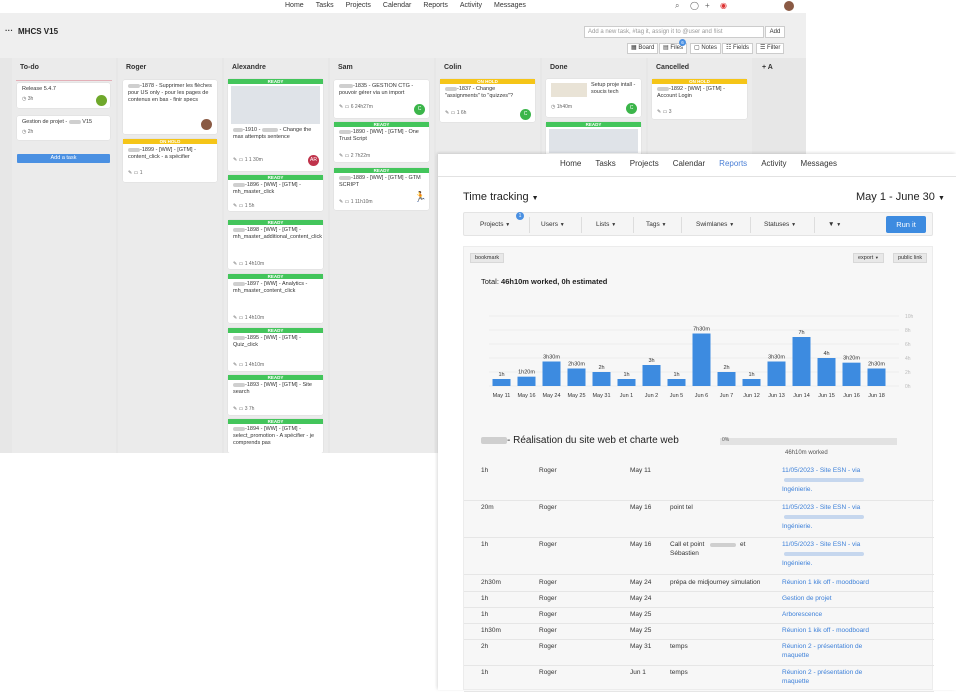 The width and height of the screenshot is (956, 692). What do you see at coordinates (906, 224) in the screenshot?
I see `run-it-button: Run it` at bounding box center [906, 224].